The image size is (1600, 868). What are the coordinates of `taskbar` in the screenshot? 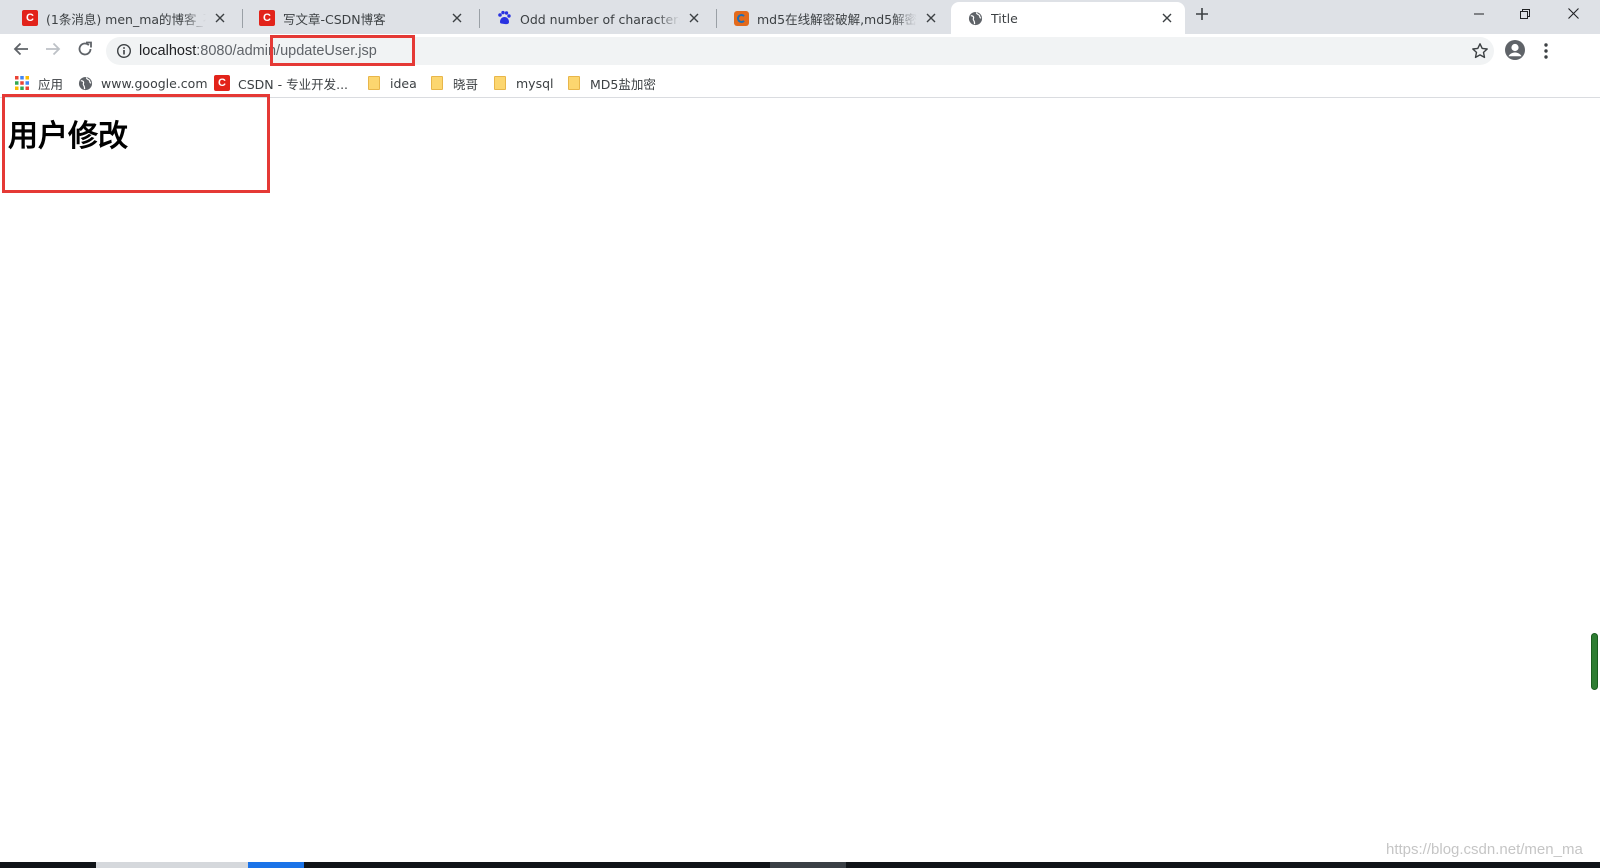 It's located at (800, 865).